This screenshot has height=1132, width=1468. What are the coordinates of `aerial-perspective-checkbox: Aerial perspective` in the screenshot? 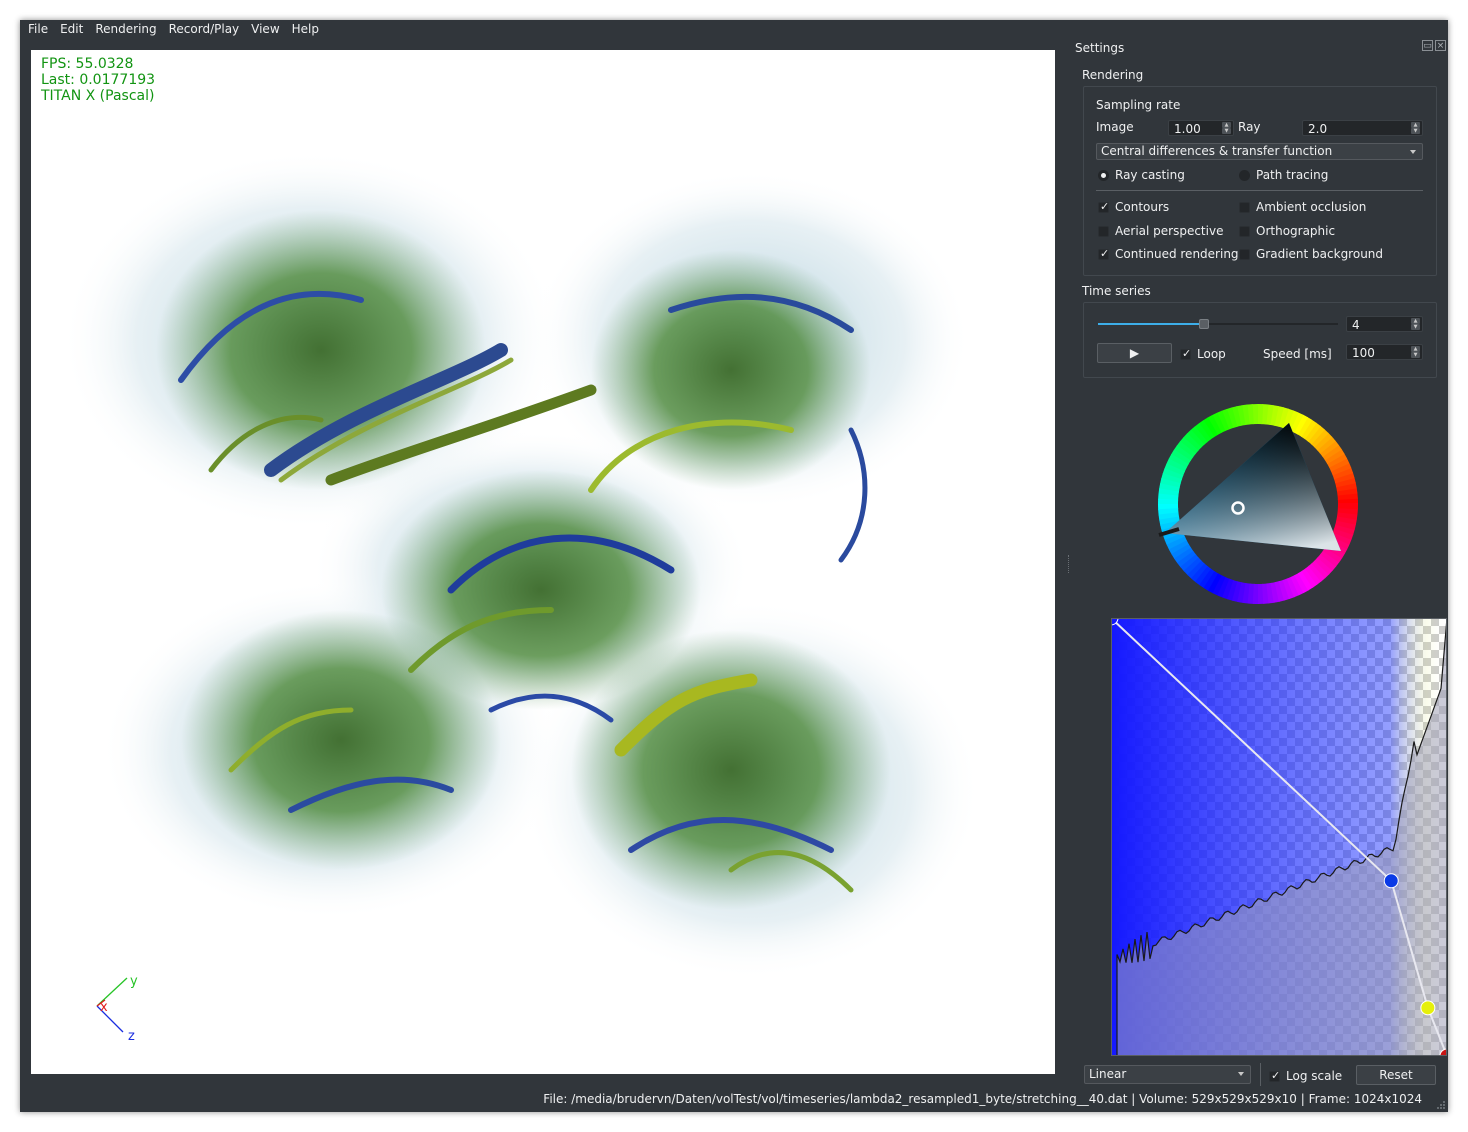 It's located at (1160, 231).